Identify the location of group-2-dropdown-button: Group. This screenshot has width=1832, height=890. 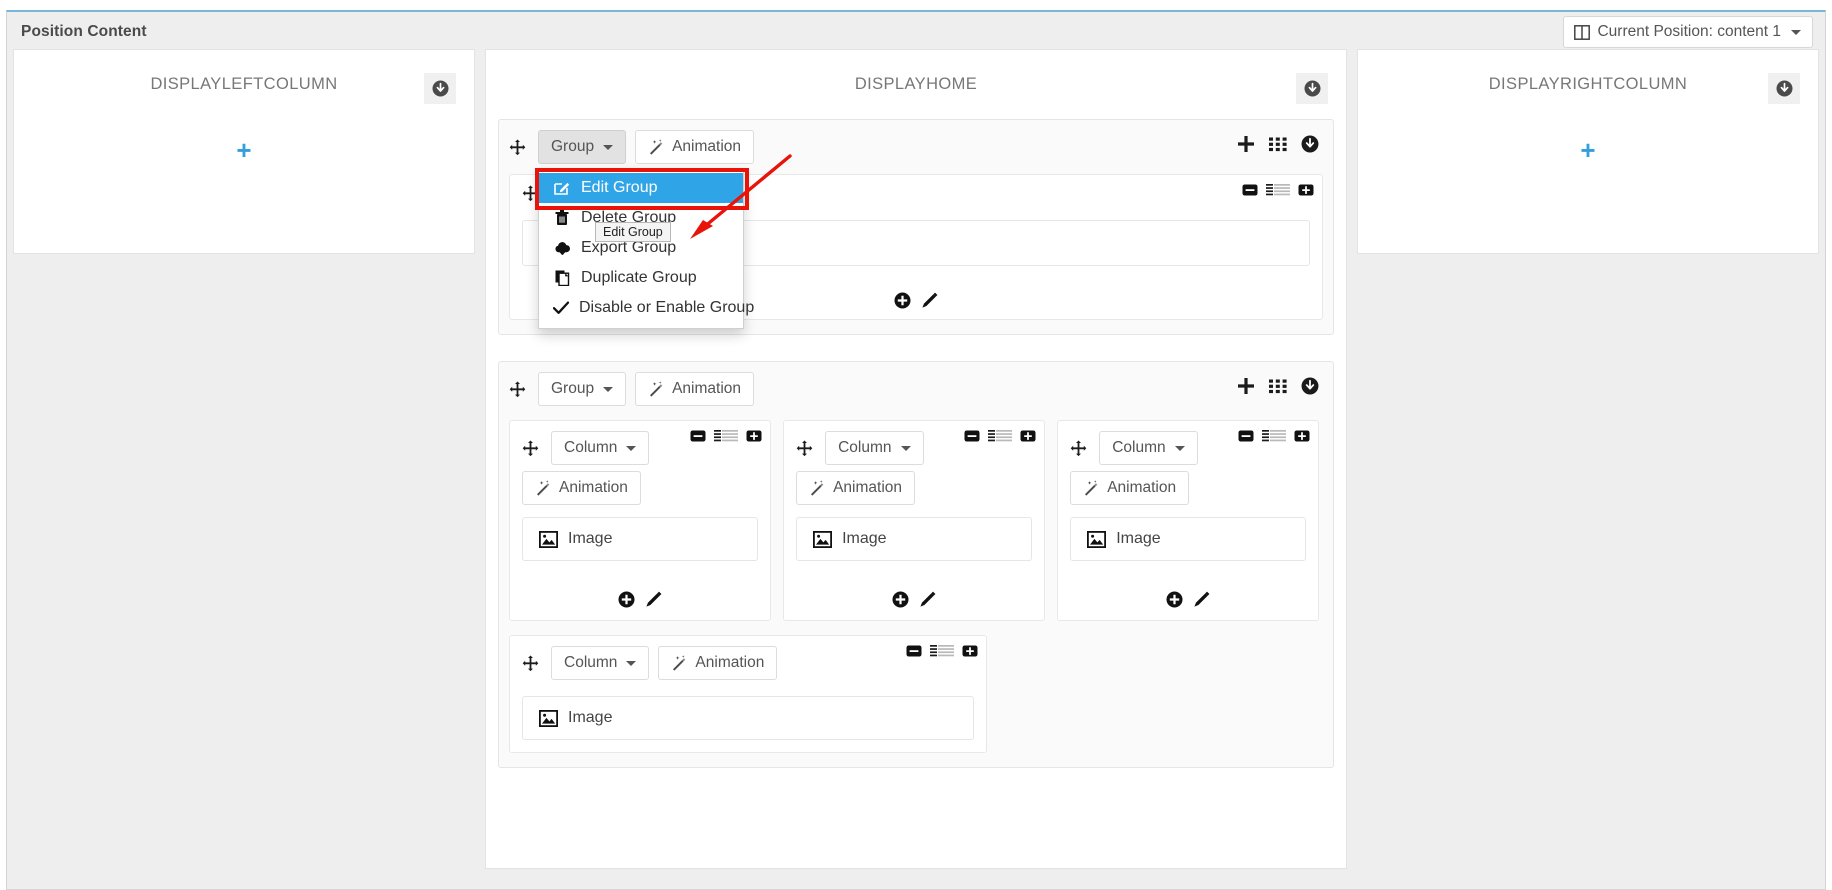
(582, 389).